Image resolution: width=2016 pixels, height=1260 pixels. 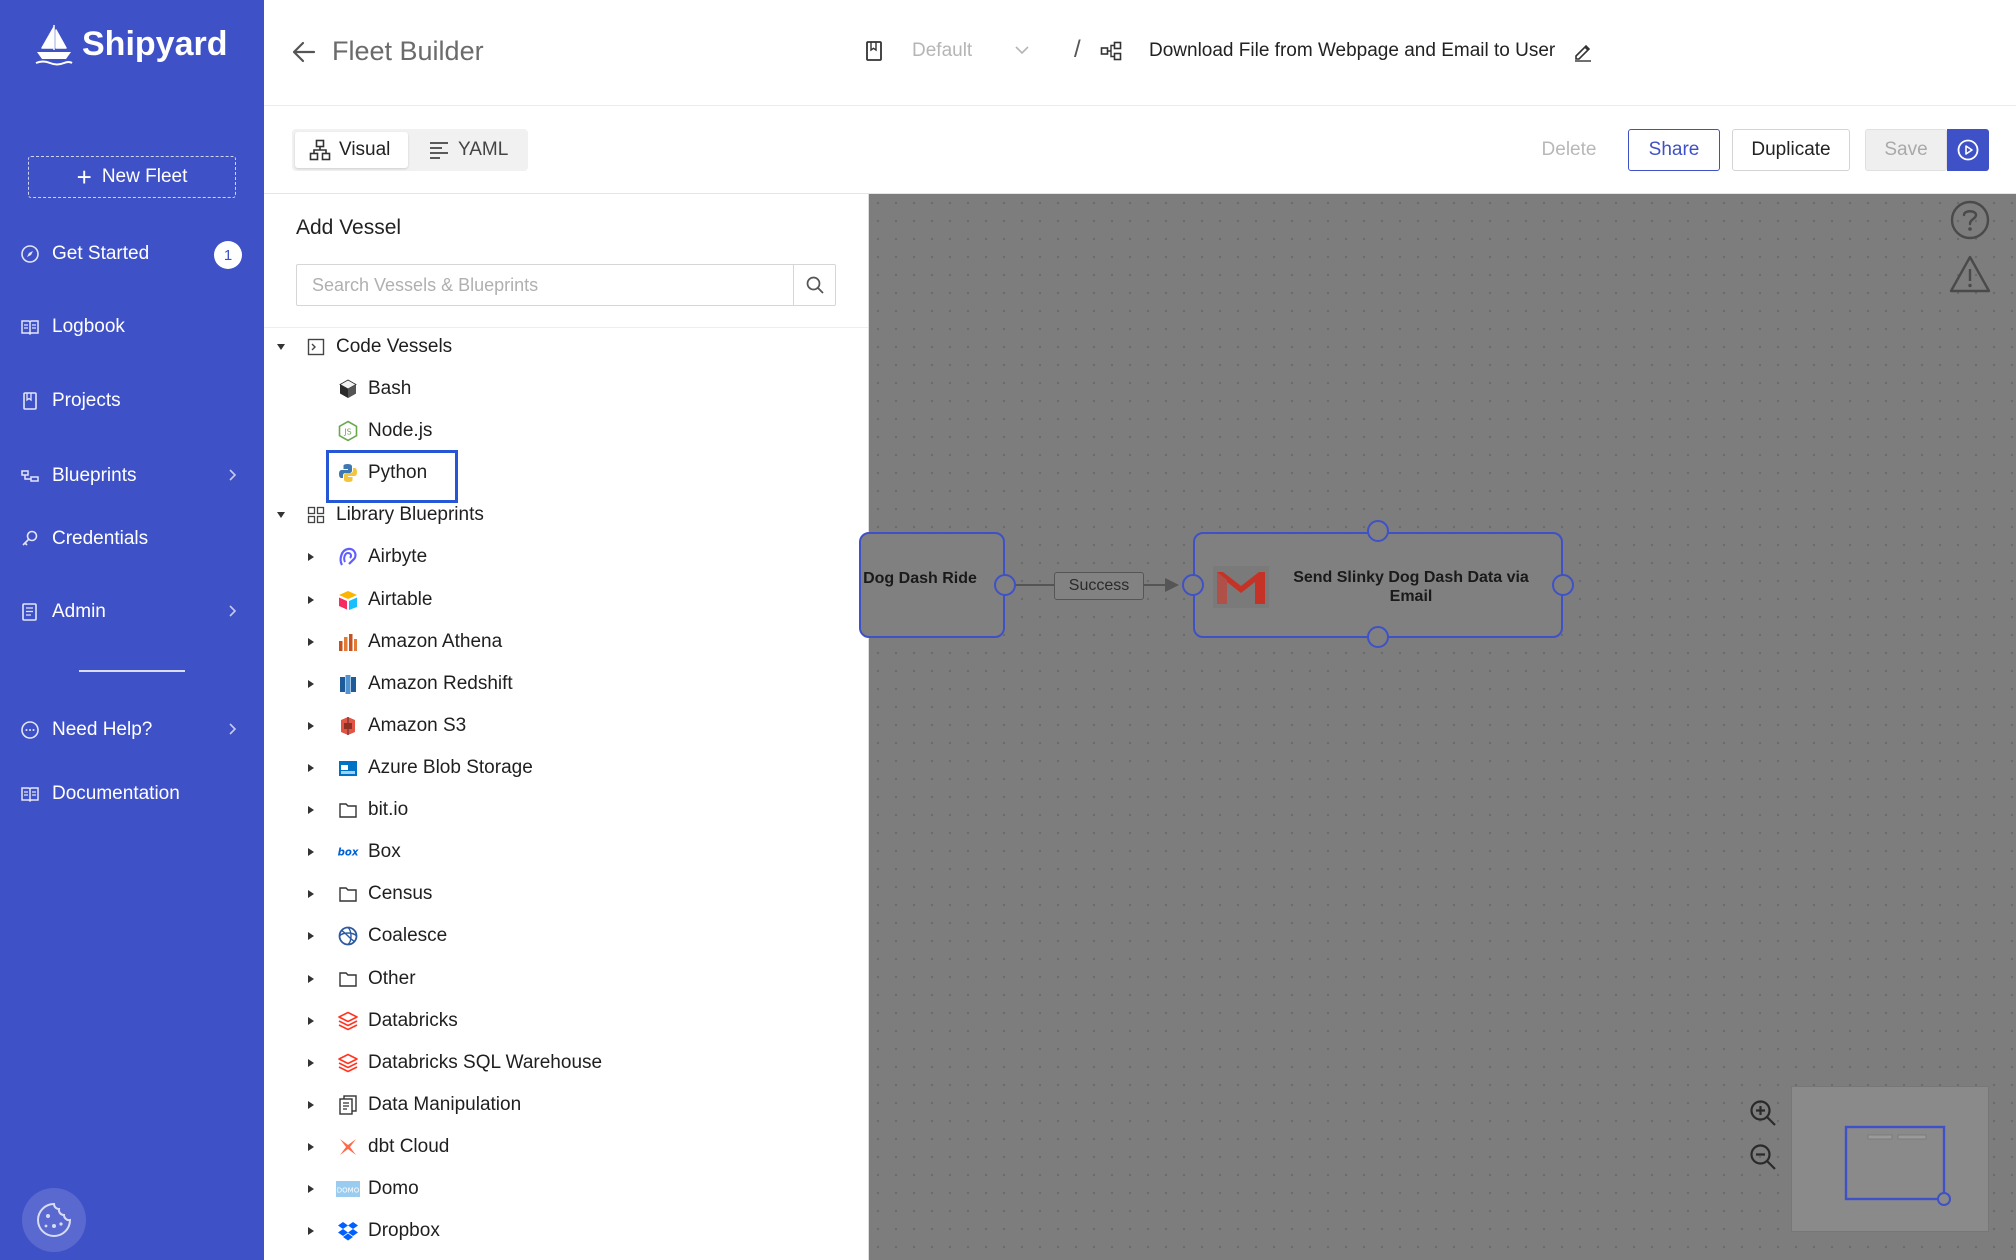 What do you see at coordinates (347, 432) in the screenshot?
I see `svg-text: JS` at bounding box center [347, 432].